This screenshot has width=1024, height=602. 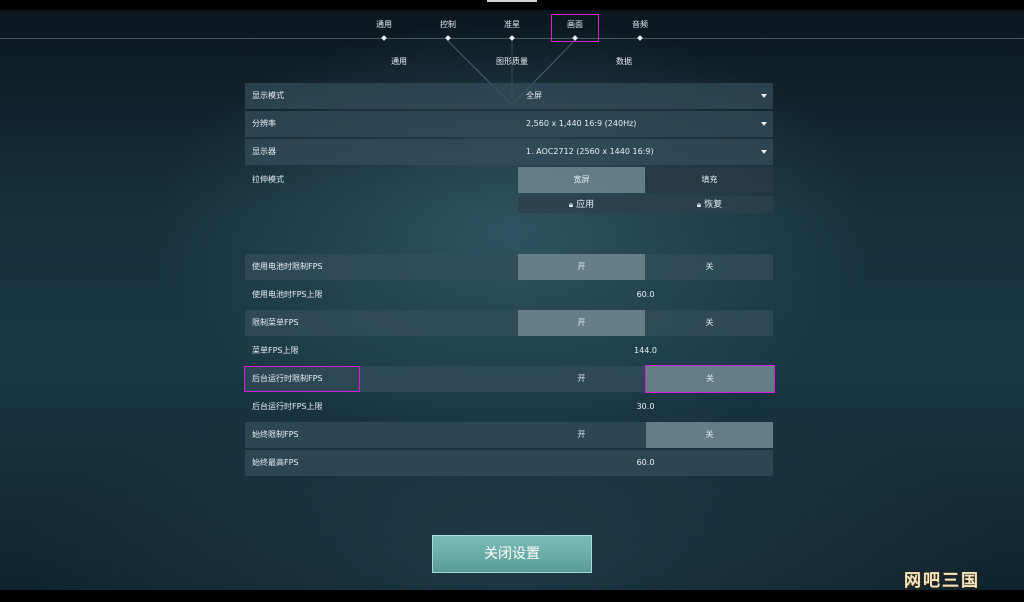 What do you see at coordinates (512, 31) in the screenshot?
I see `tab-crosshair: 准星` at bounding box center [512, 31].